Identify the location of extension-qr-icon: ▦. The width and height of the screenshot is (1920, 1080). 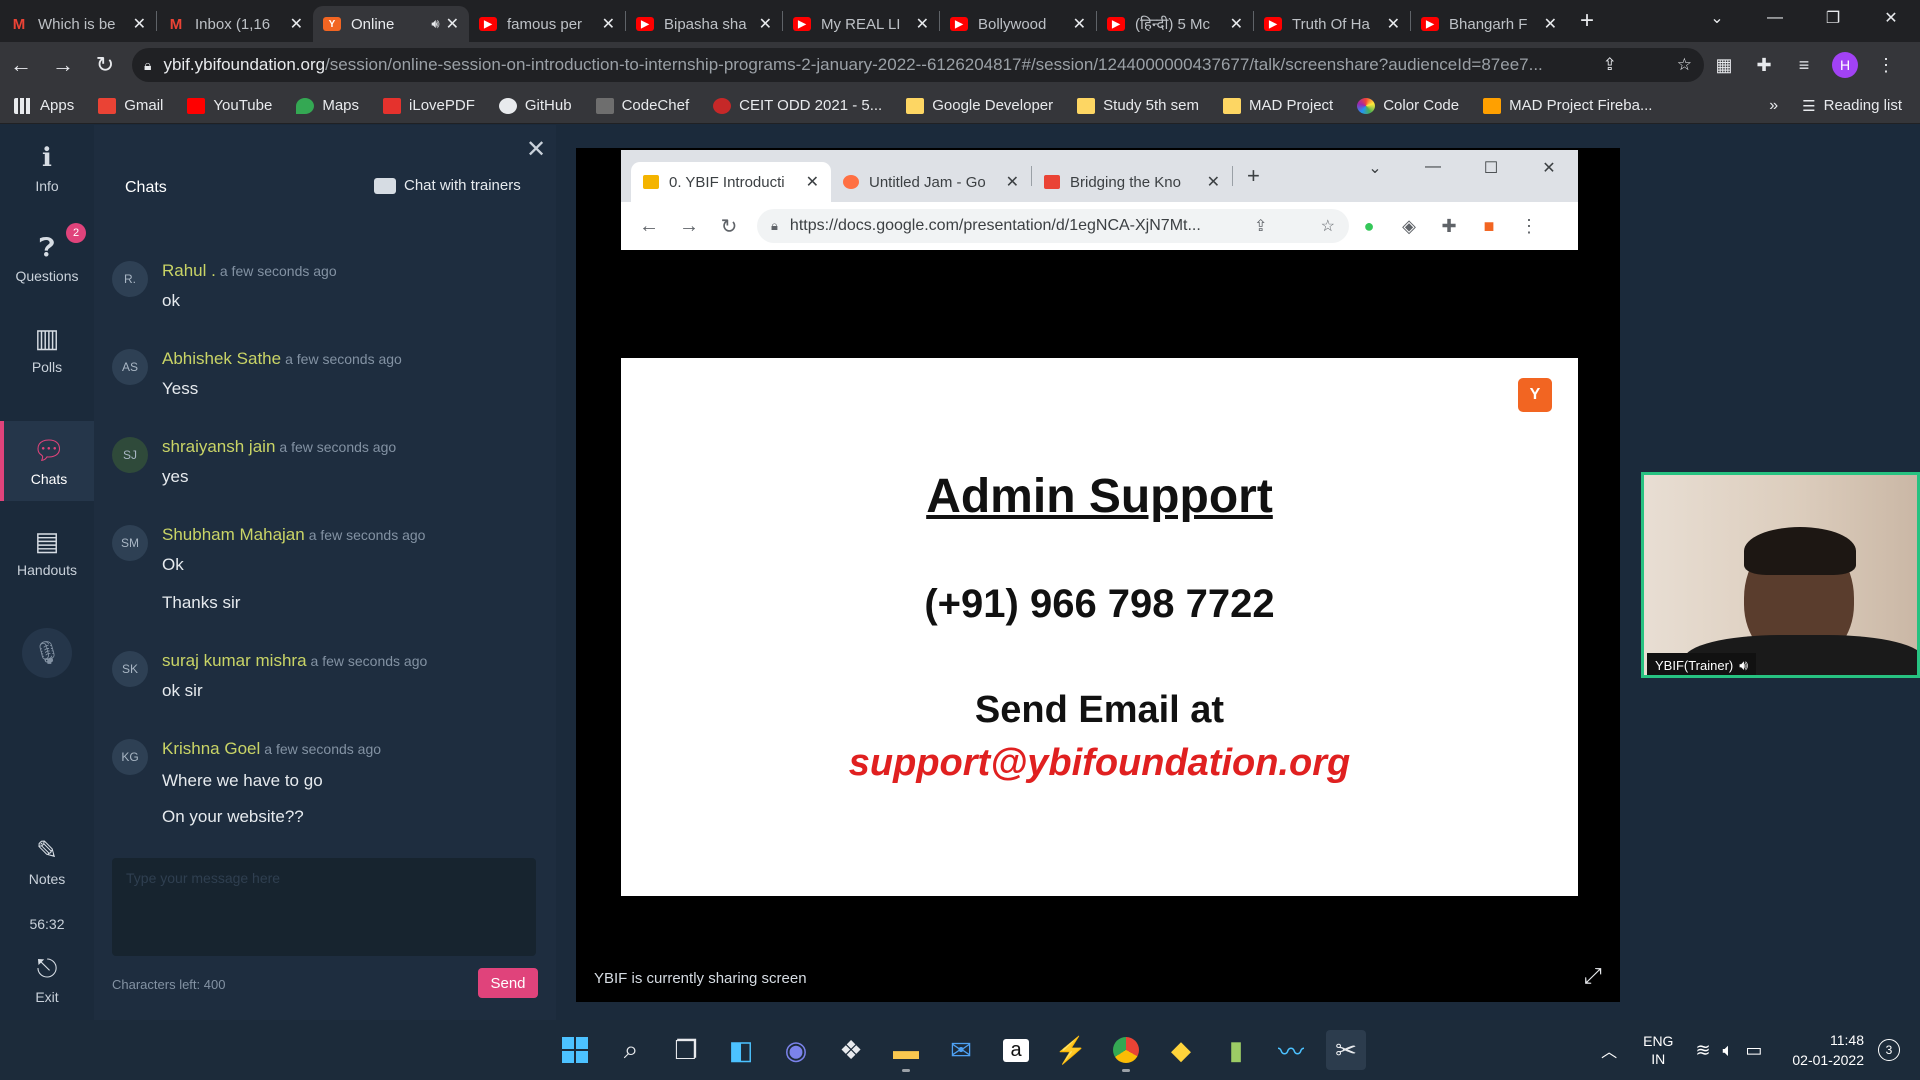
(1724, 65).